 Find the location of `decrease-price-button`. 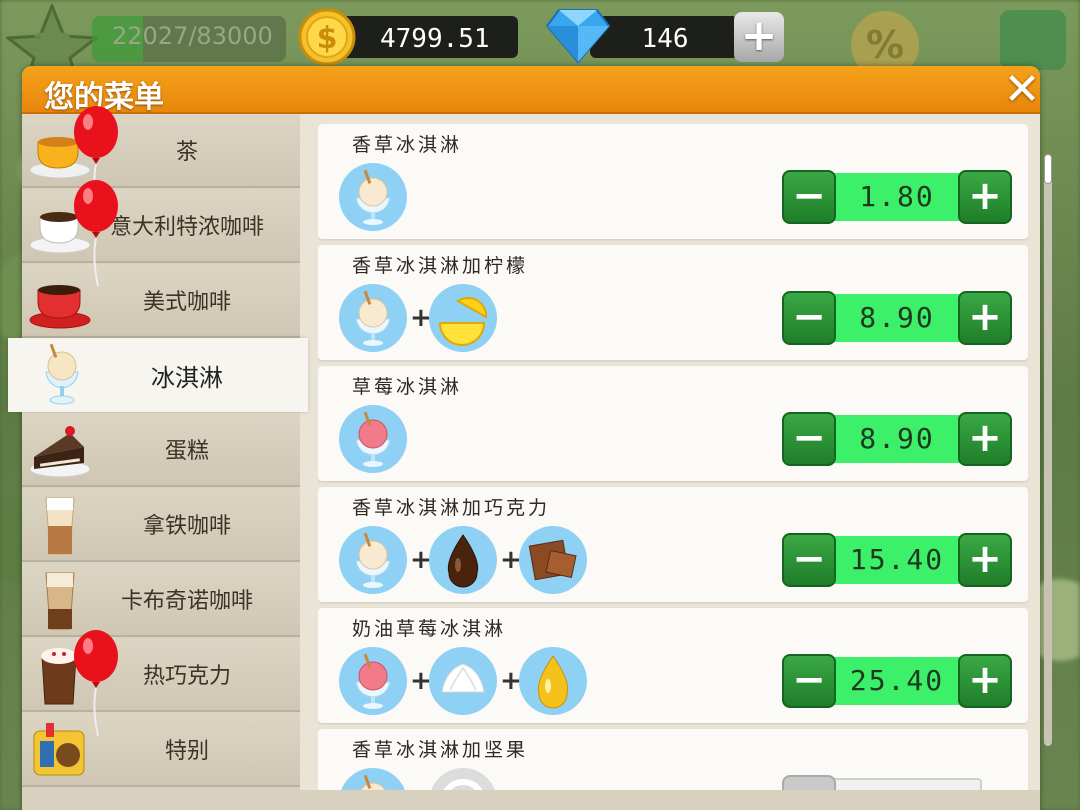

decrease-price-button is located at coordinates (809, 782).